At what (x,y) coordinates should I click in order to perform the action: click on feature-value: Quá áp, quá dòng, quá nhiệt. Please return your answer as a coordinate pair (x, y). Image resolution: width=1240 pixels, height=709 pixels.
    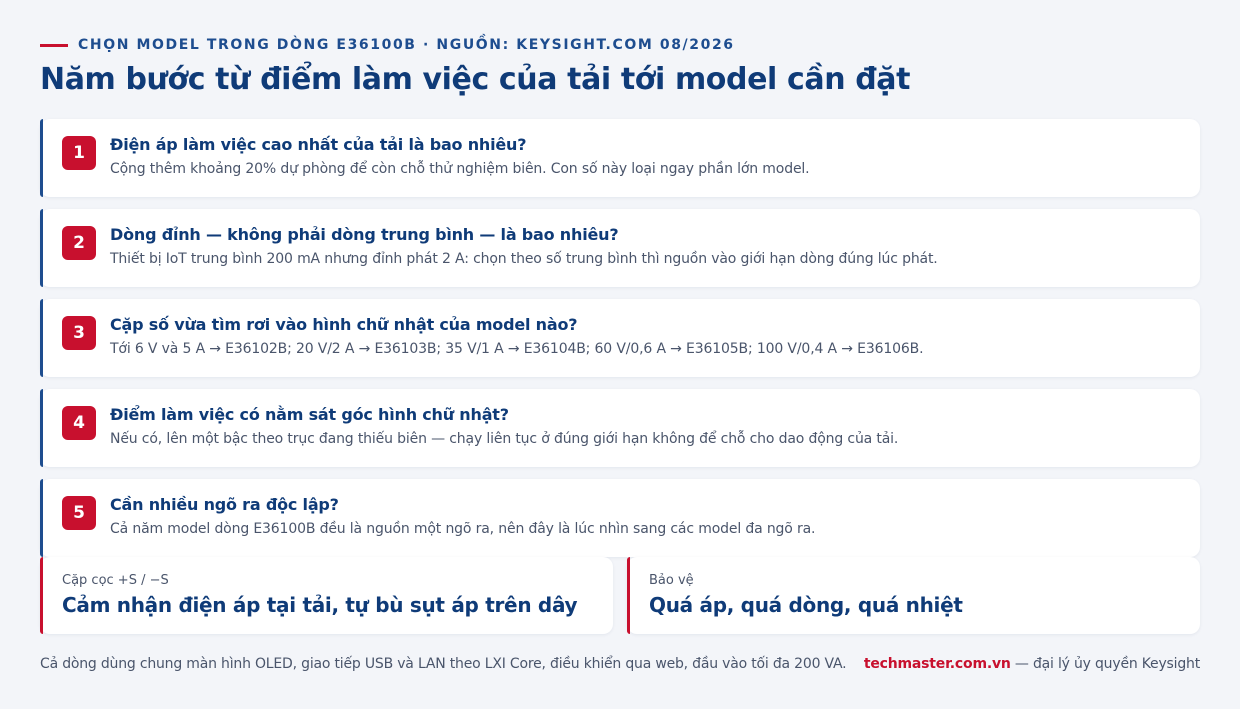
    Looking at the image, I should click on (806, 605).